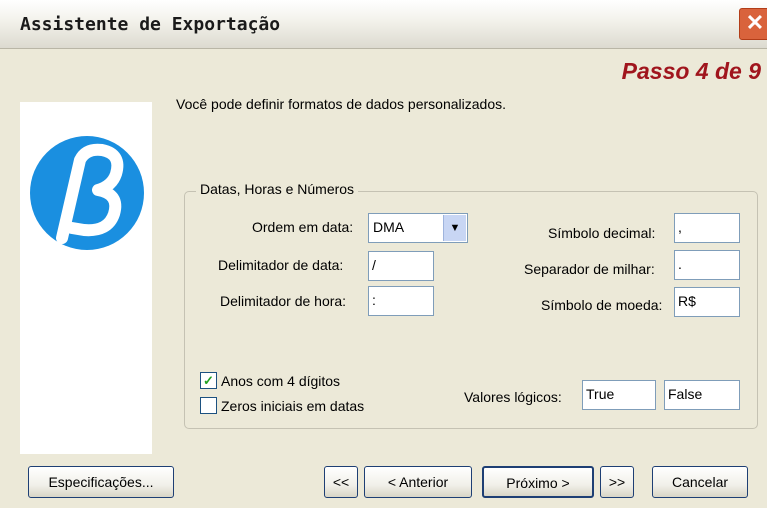 The height and width of the screenshot is (508, 767). Describe the element at coordinates (617, 482) in the screenshot. I see `last-step-button: >>` at that location.